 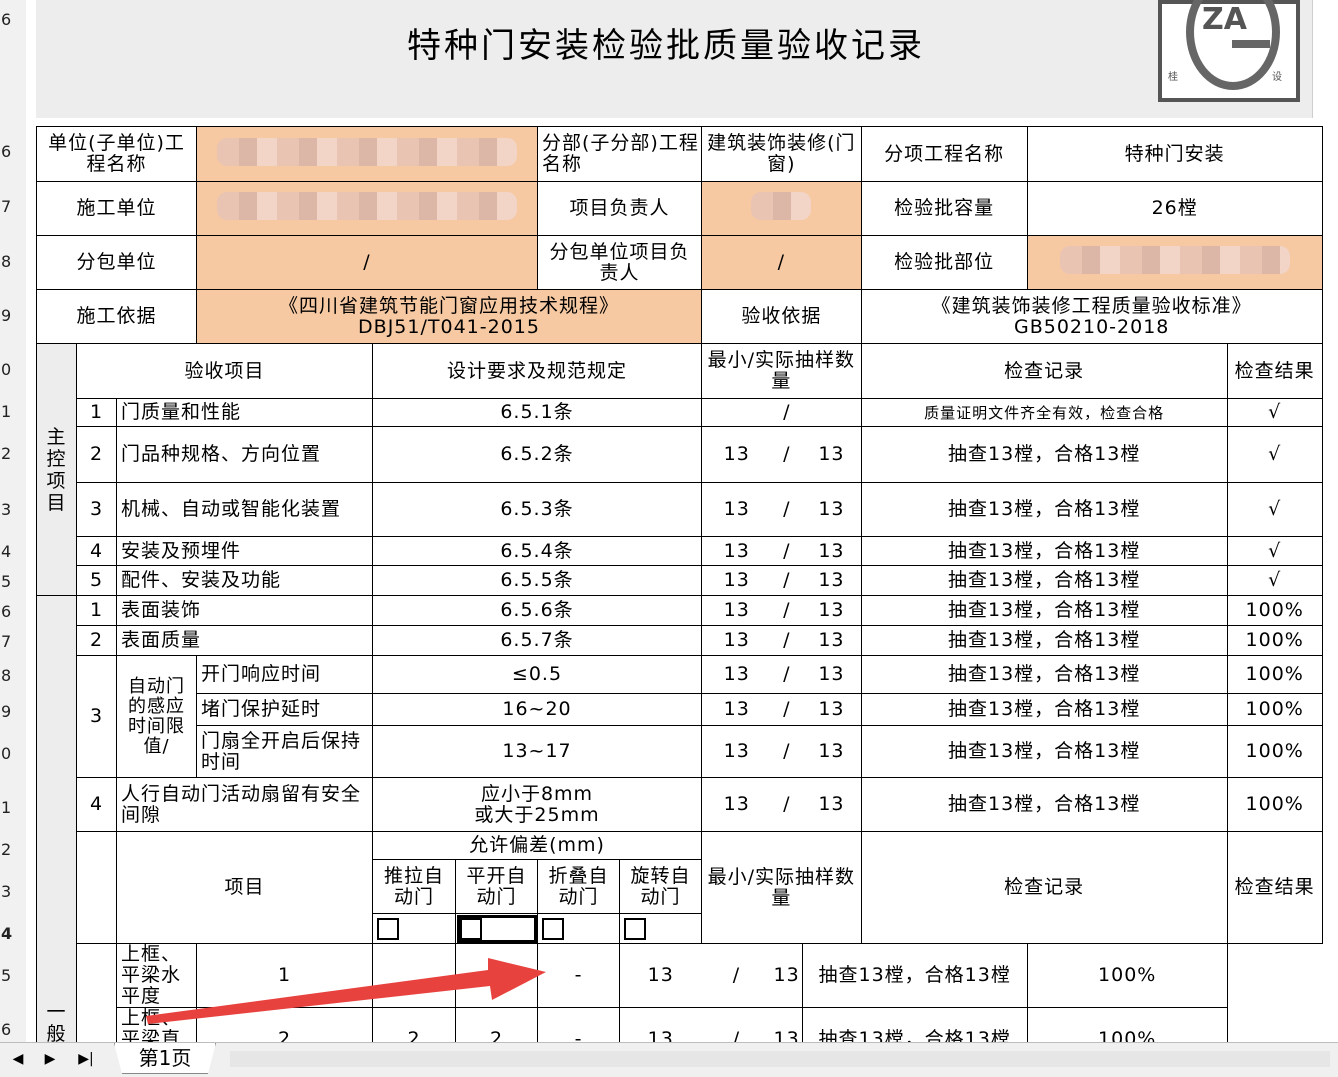 What do you see at coordinates (165, 1058) in the screenshot?
I see `sheet-tab: 第1页` at bounding box center [165, 1058].